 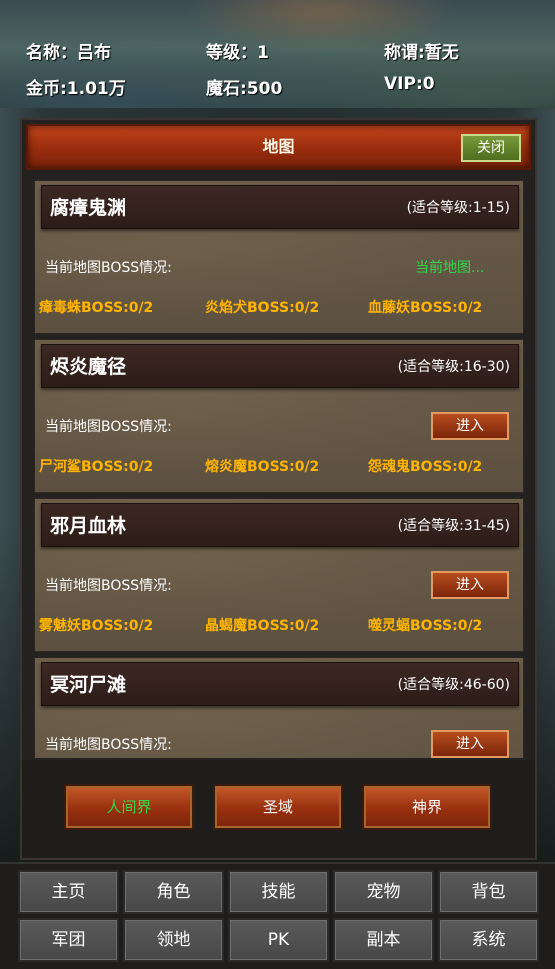 What do you see at coordinates (277, 54) in the screenshot?
I see `player-info-banner: 名称：吕布 等级：1 称谓:暂无 金币:1.01万 魔石:500 VIP:0` at bounding box center [277, 54].